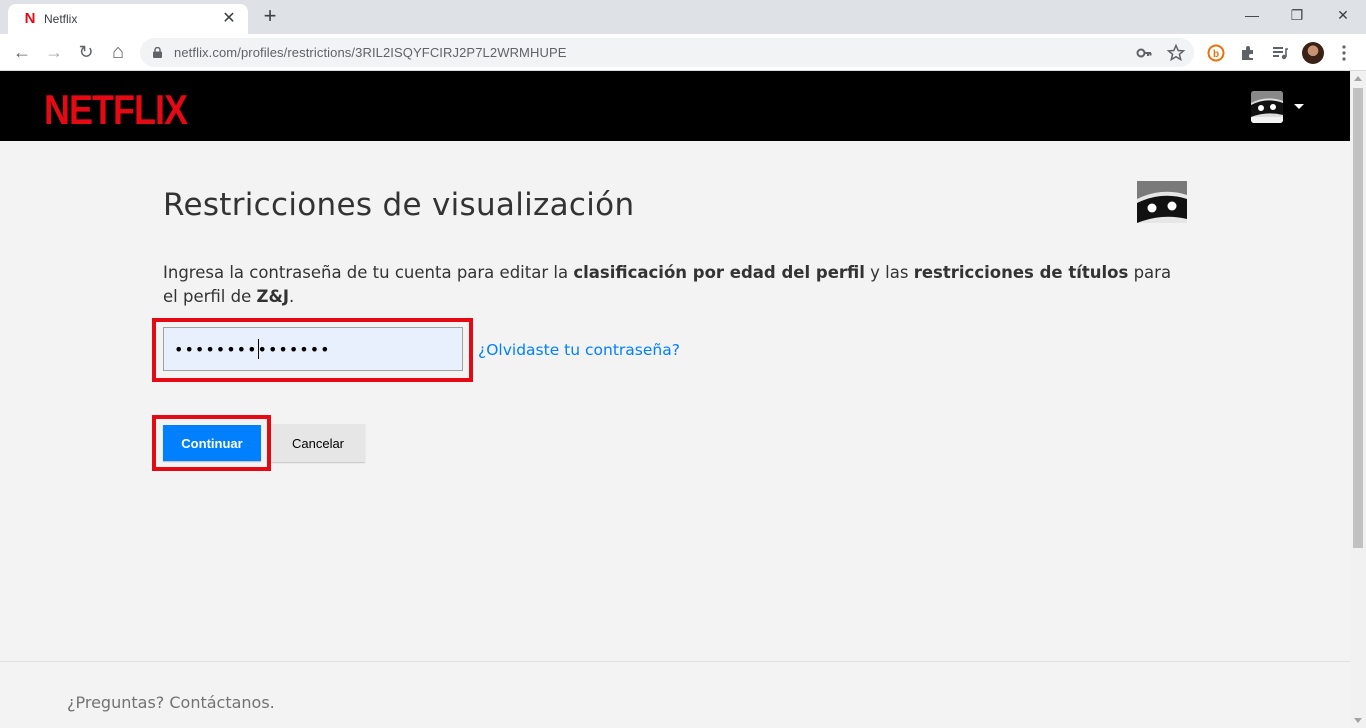 This screenshot has width=1366, height=728. Describe the element at coordinates (1358, 720) in the screenshot. I see `scroll-down-arrow-icon` at that location.